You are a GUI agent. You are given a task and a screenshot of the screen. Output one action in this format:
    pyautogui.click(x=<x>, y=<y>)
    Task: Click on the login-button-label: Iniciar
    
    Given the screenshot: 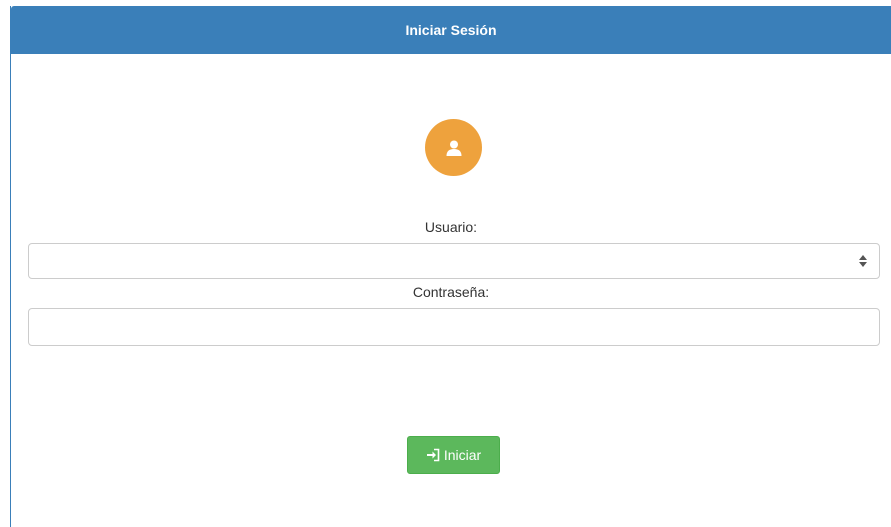 What is the action you would take?
    pyautogui.click(x=462, y=455)
    